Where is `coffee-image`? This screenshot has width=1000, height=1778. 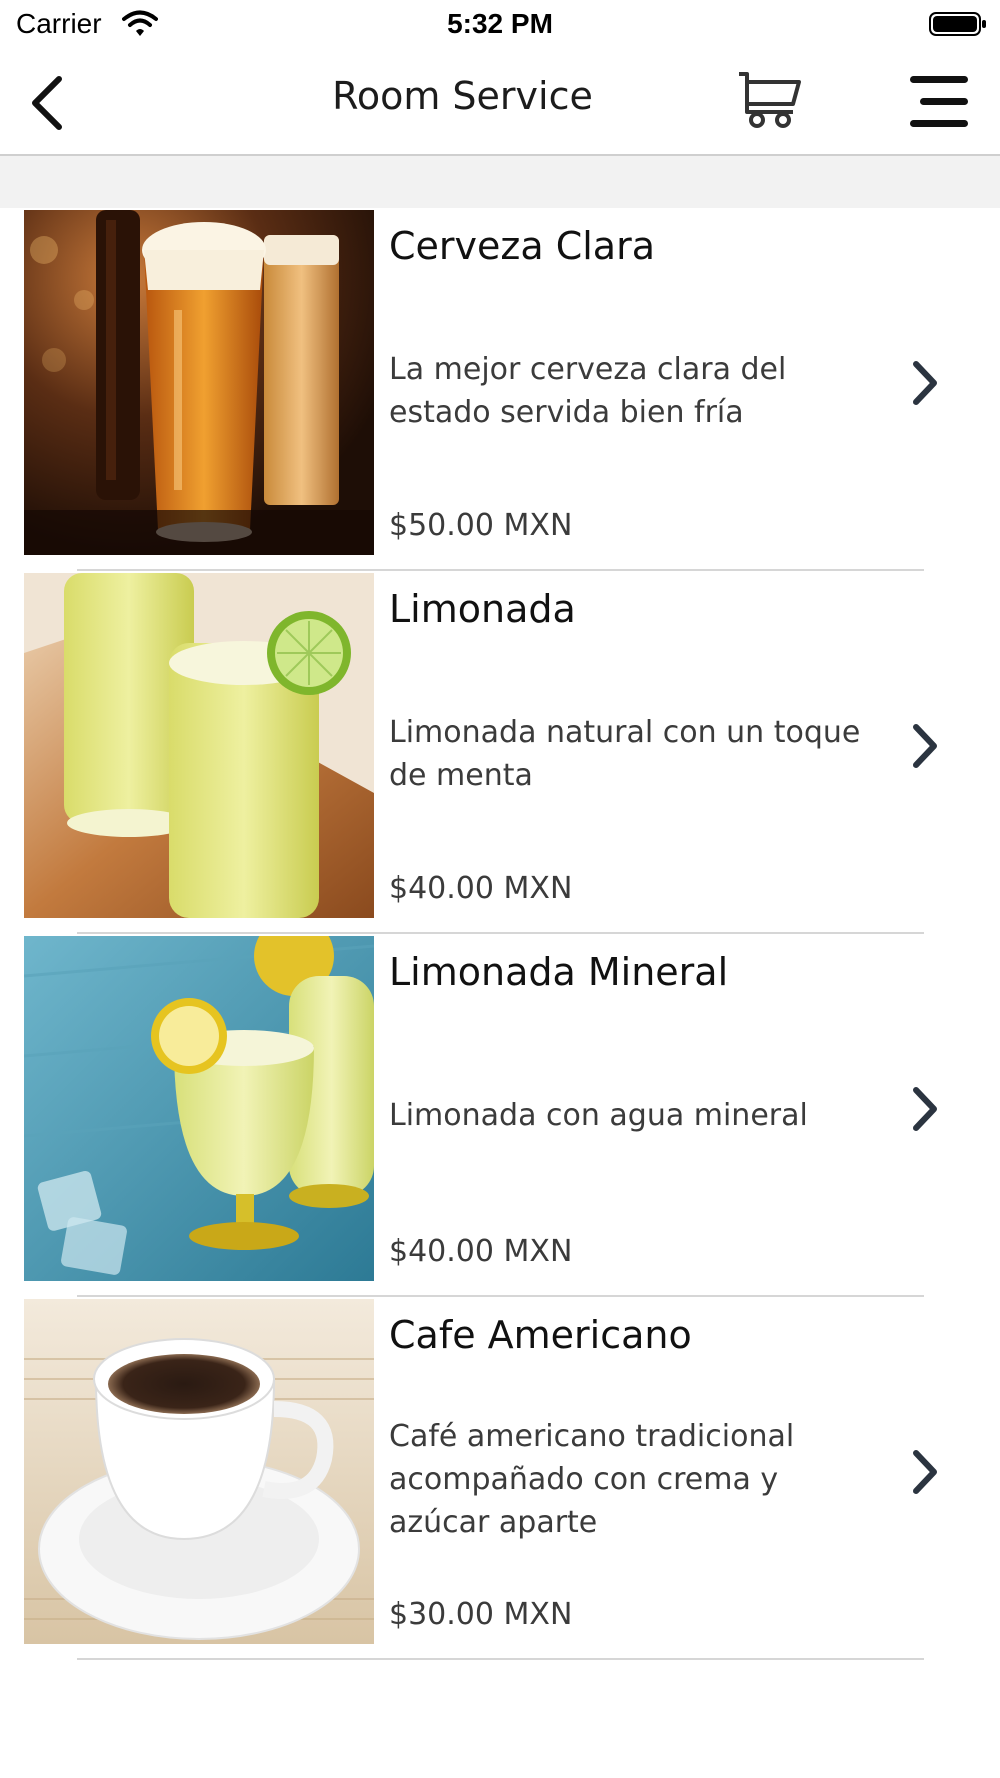
coffee-image is located at coordinates (199, 1471).